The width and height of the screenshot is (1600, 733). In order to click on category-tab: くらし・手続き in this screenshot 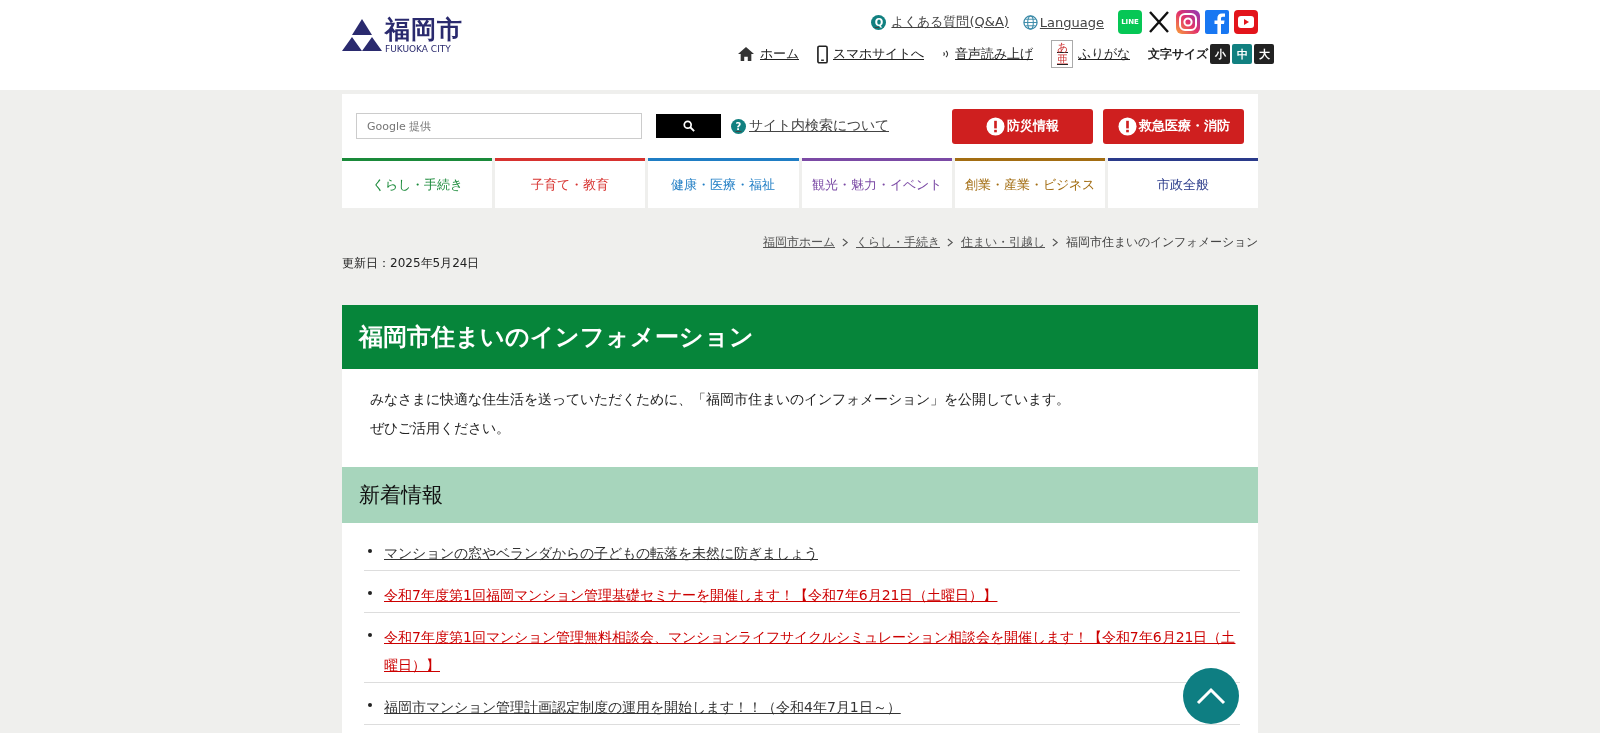, I will do `click(417, 183)`.